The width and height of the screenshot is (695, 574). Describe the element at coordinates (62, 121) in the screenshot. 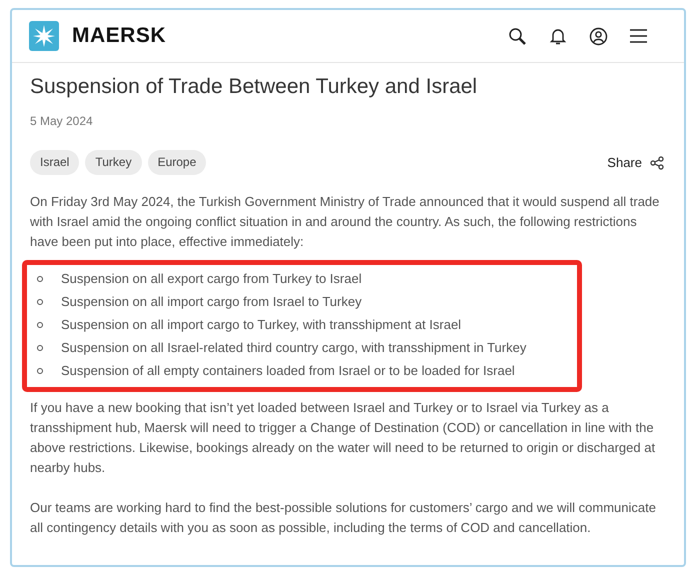

I see `article-date: 5 May 2024` at that location.